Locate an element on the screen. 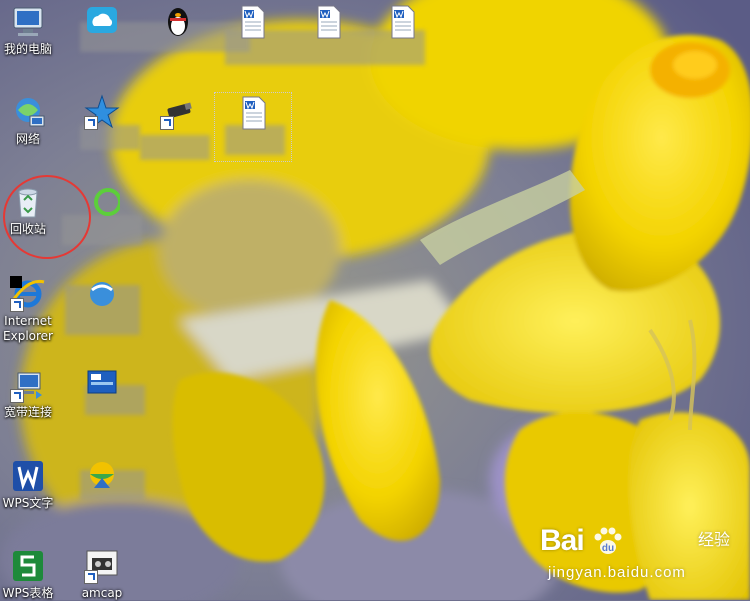  paw-icon: du is located at coordinates (608, 544).